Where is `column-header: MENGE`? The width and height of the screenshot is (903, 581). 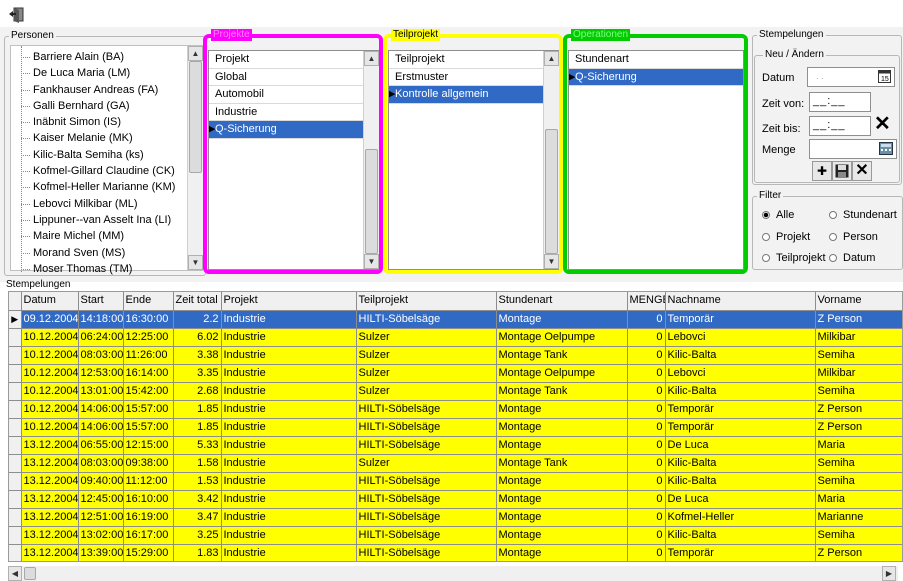
column-header: MENGE is located at coordinates (646, 301).